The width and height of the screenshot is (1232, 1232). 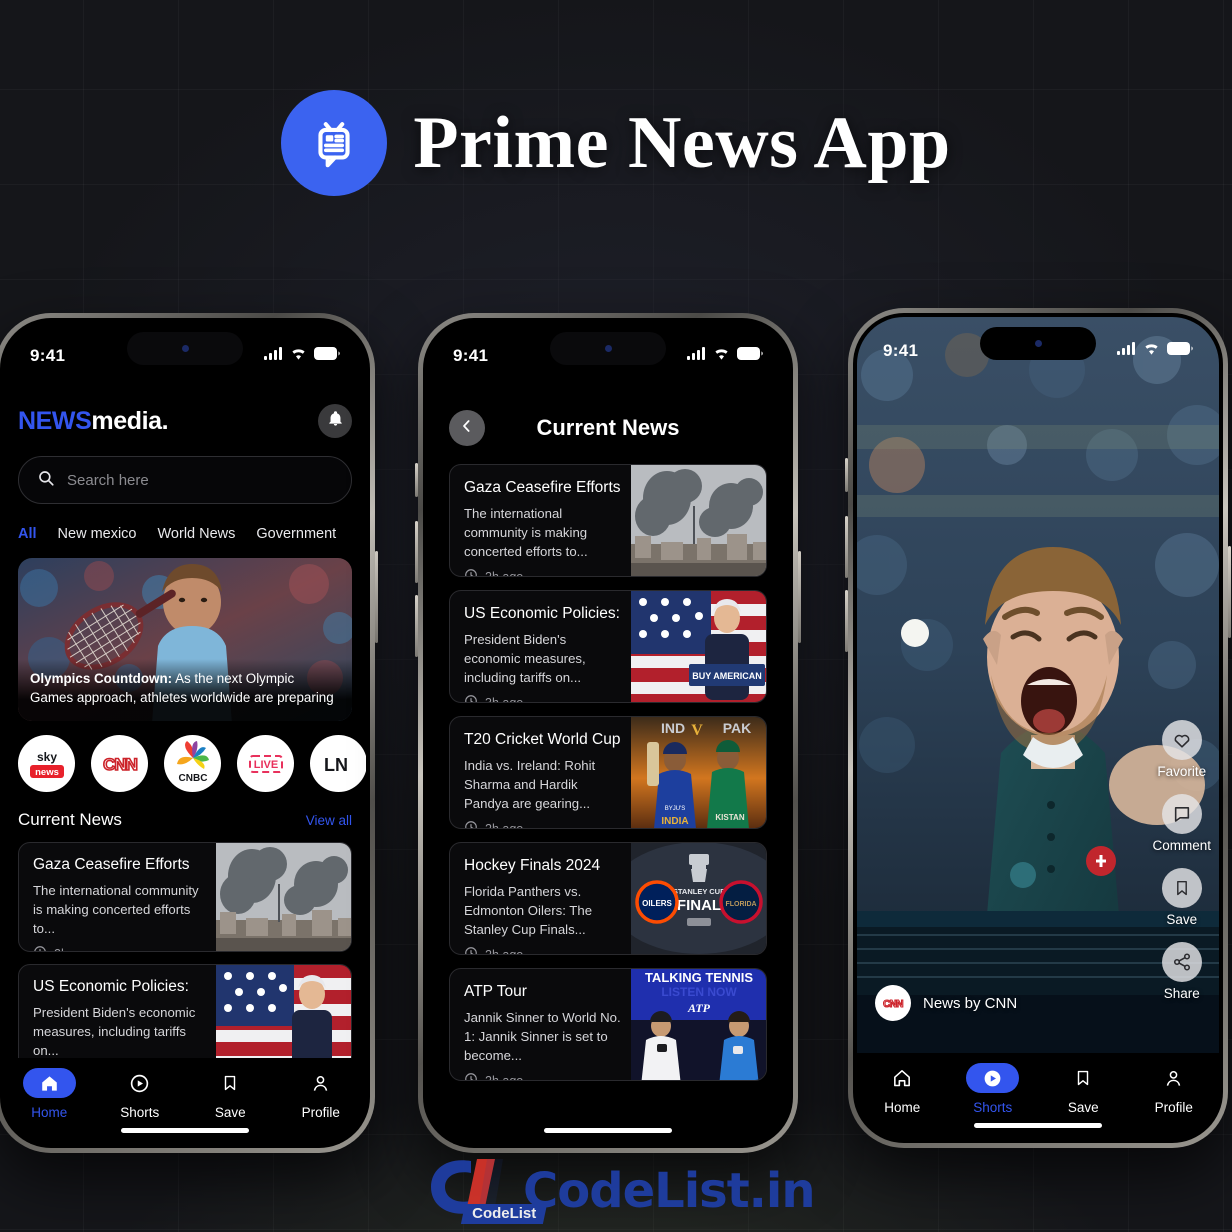 I want to click on svg-text: V, so click(x=697, y=730).